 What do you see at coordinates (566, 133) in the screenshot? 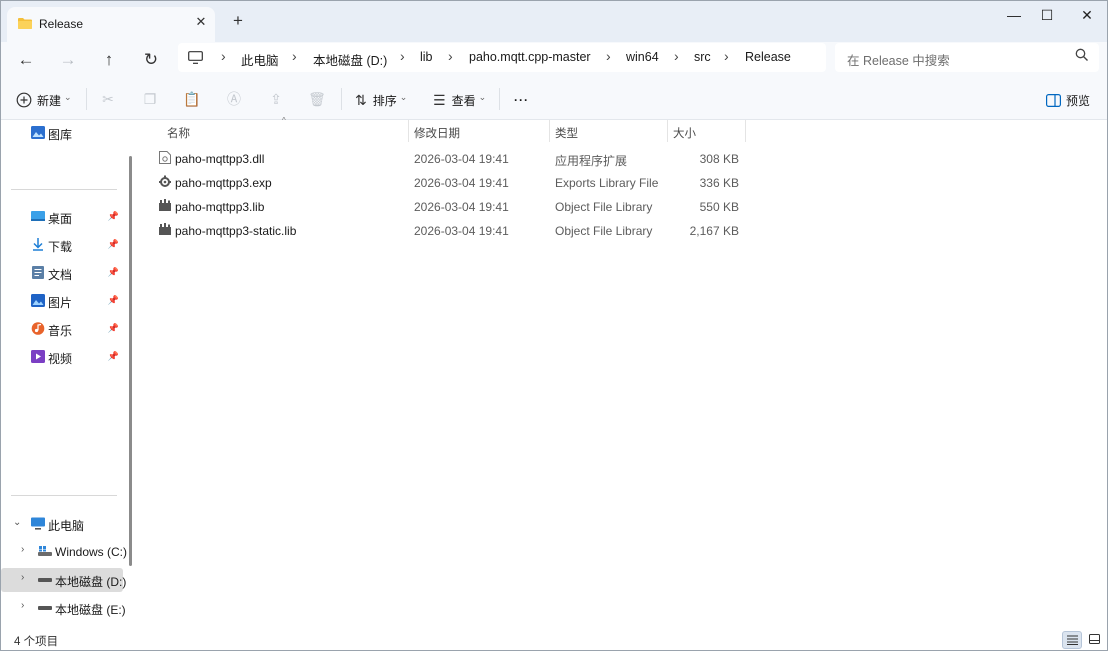
I see `column-header-type: 类型` at bounding box center [566, 133].